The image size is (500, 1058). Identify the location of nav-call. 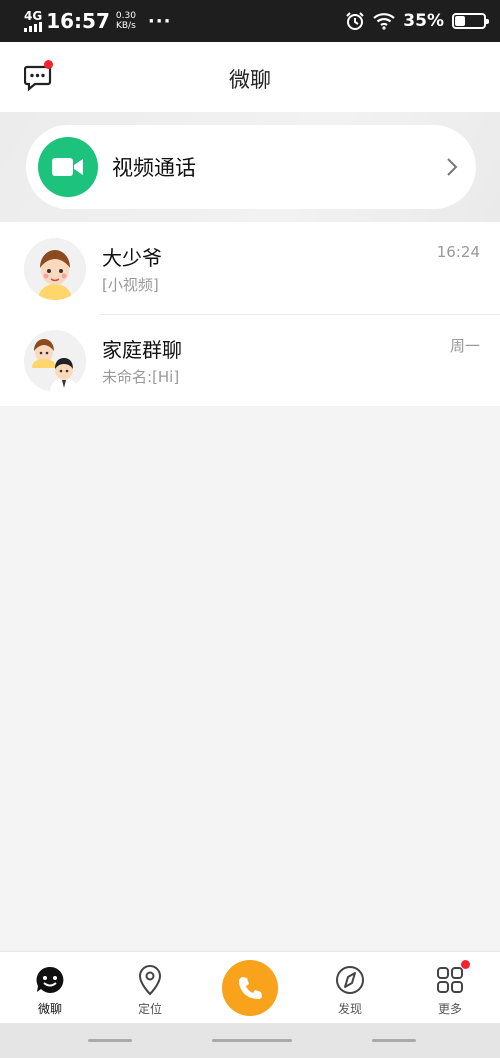
(250, 987).